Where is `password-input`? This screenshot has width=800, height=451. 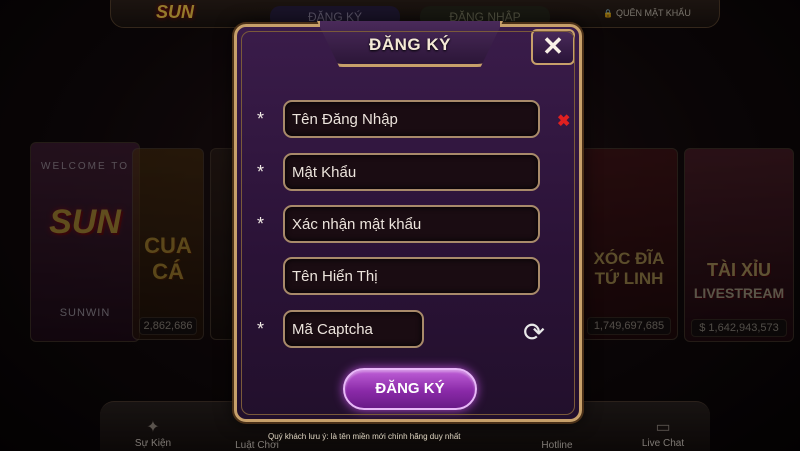
password-input is located at coordinates (411, 172).